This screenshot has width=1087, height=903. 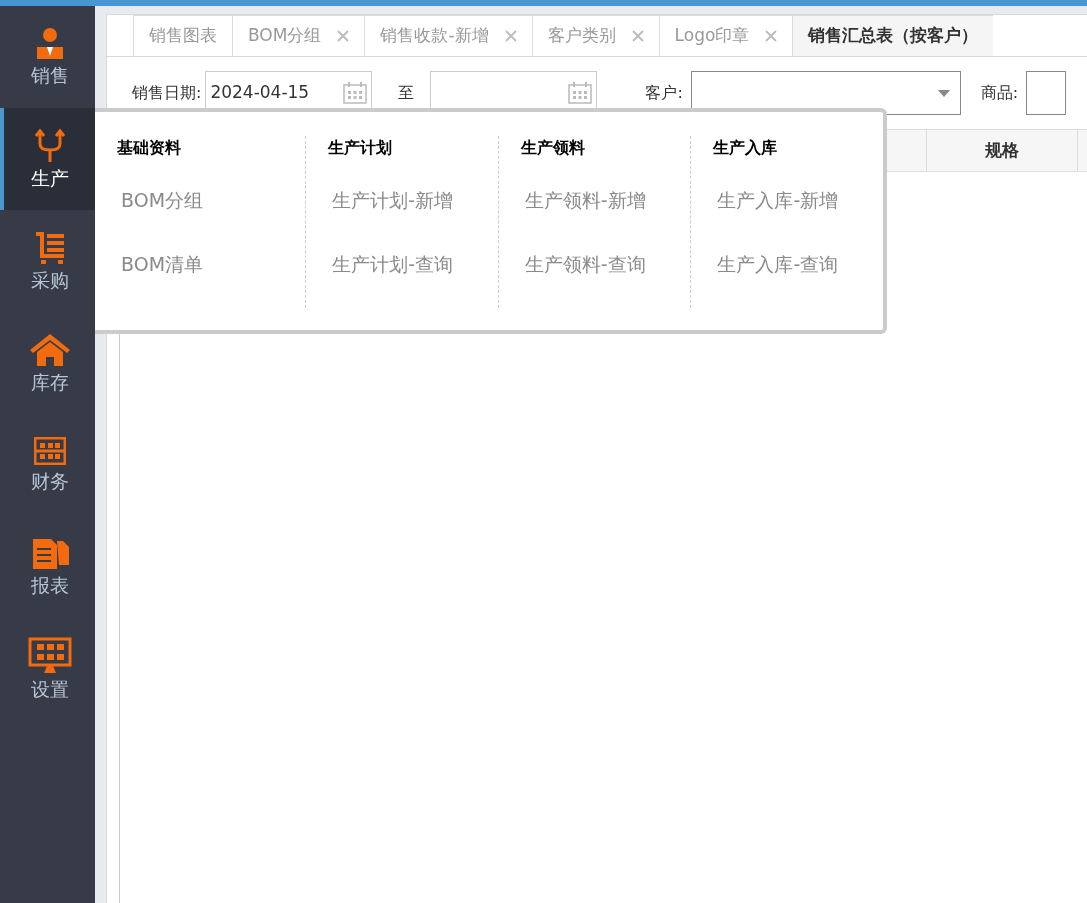 I want to click on person-icon, so click(x=49, y=43).